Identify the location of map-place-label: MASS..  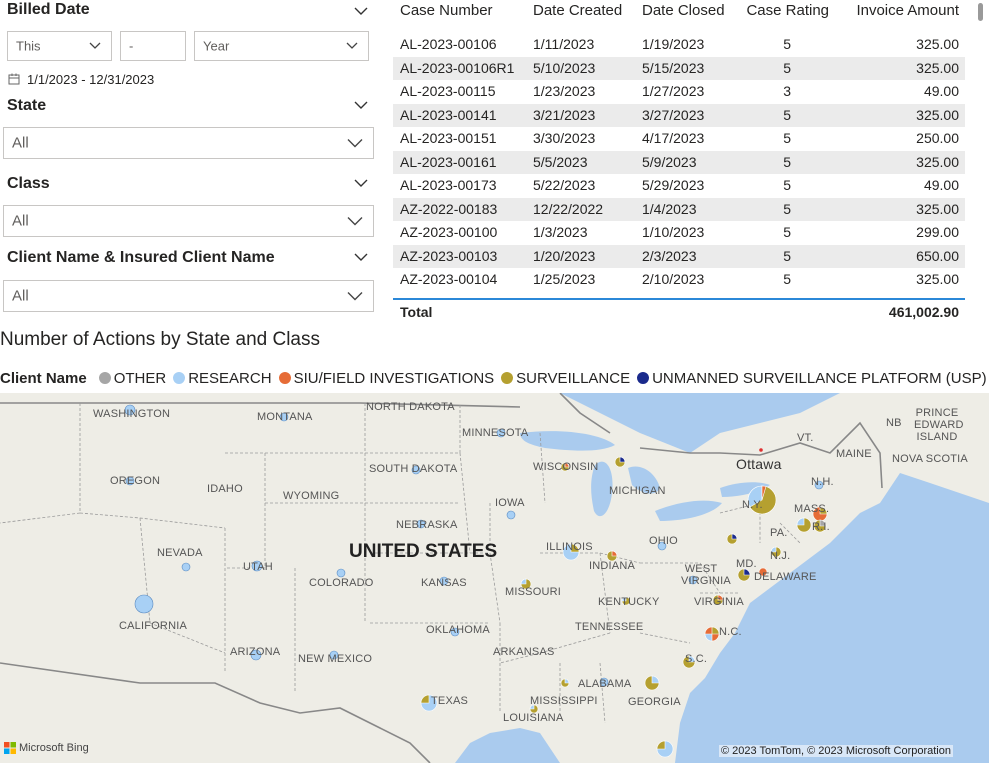
(812, 509).